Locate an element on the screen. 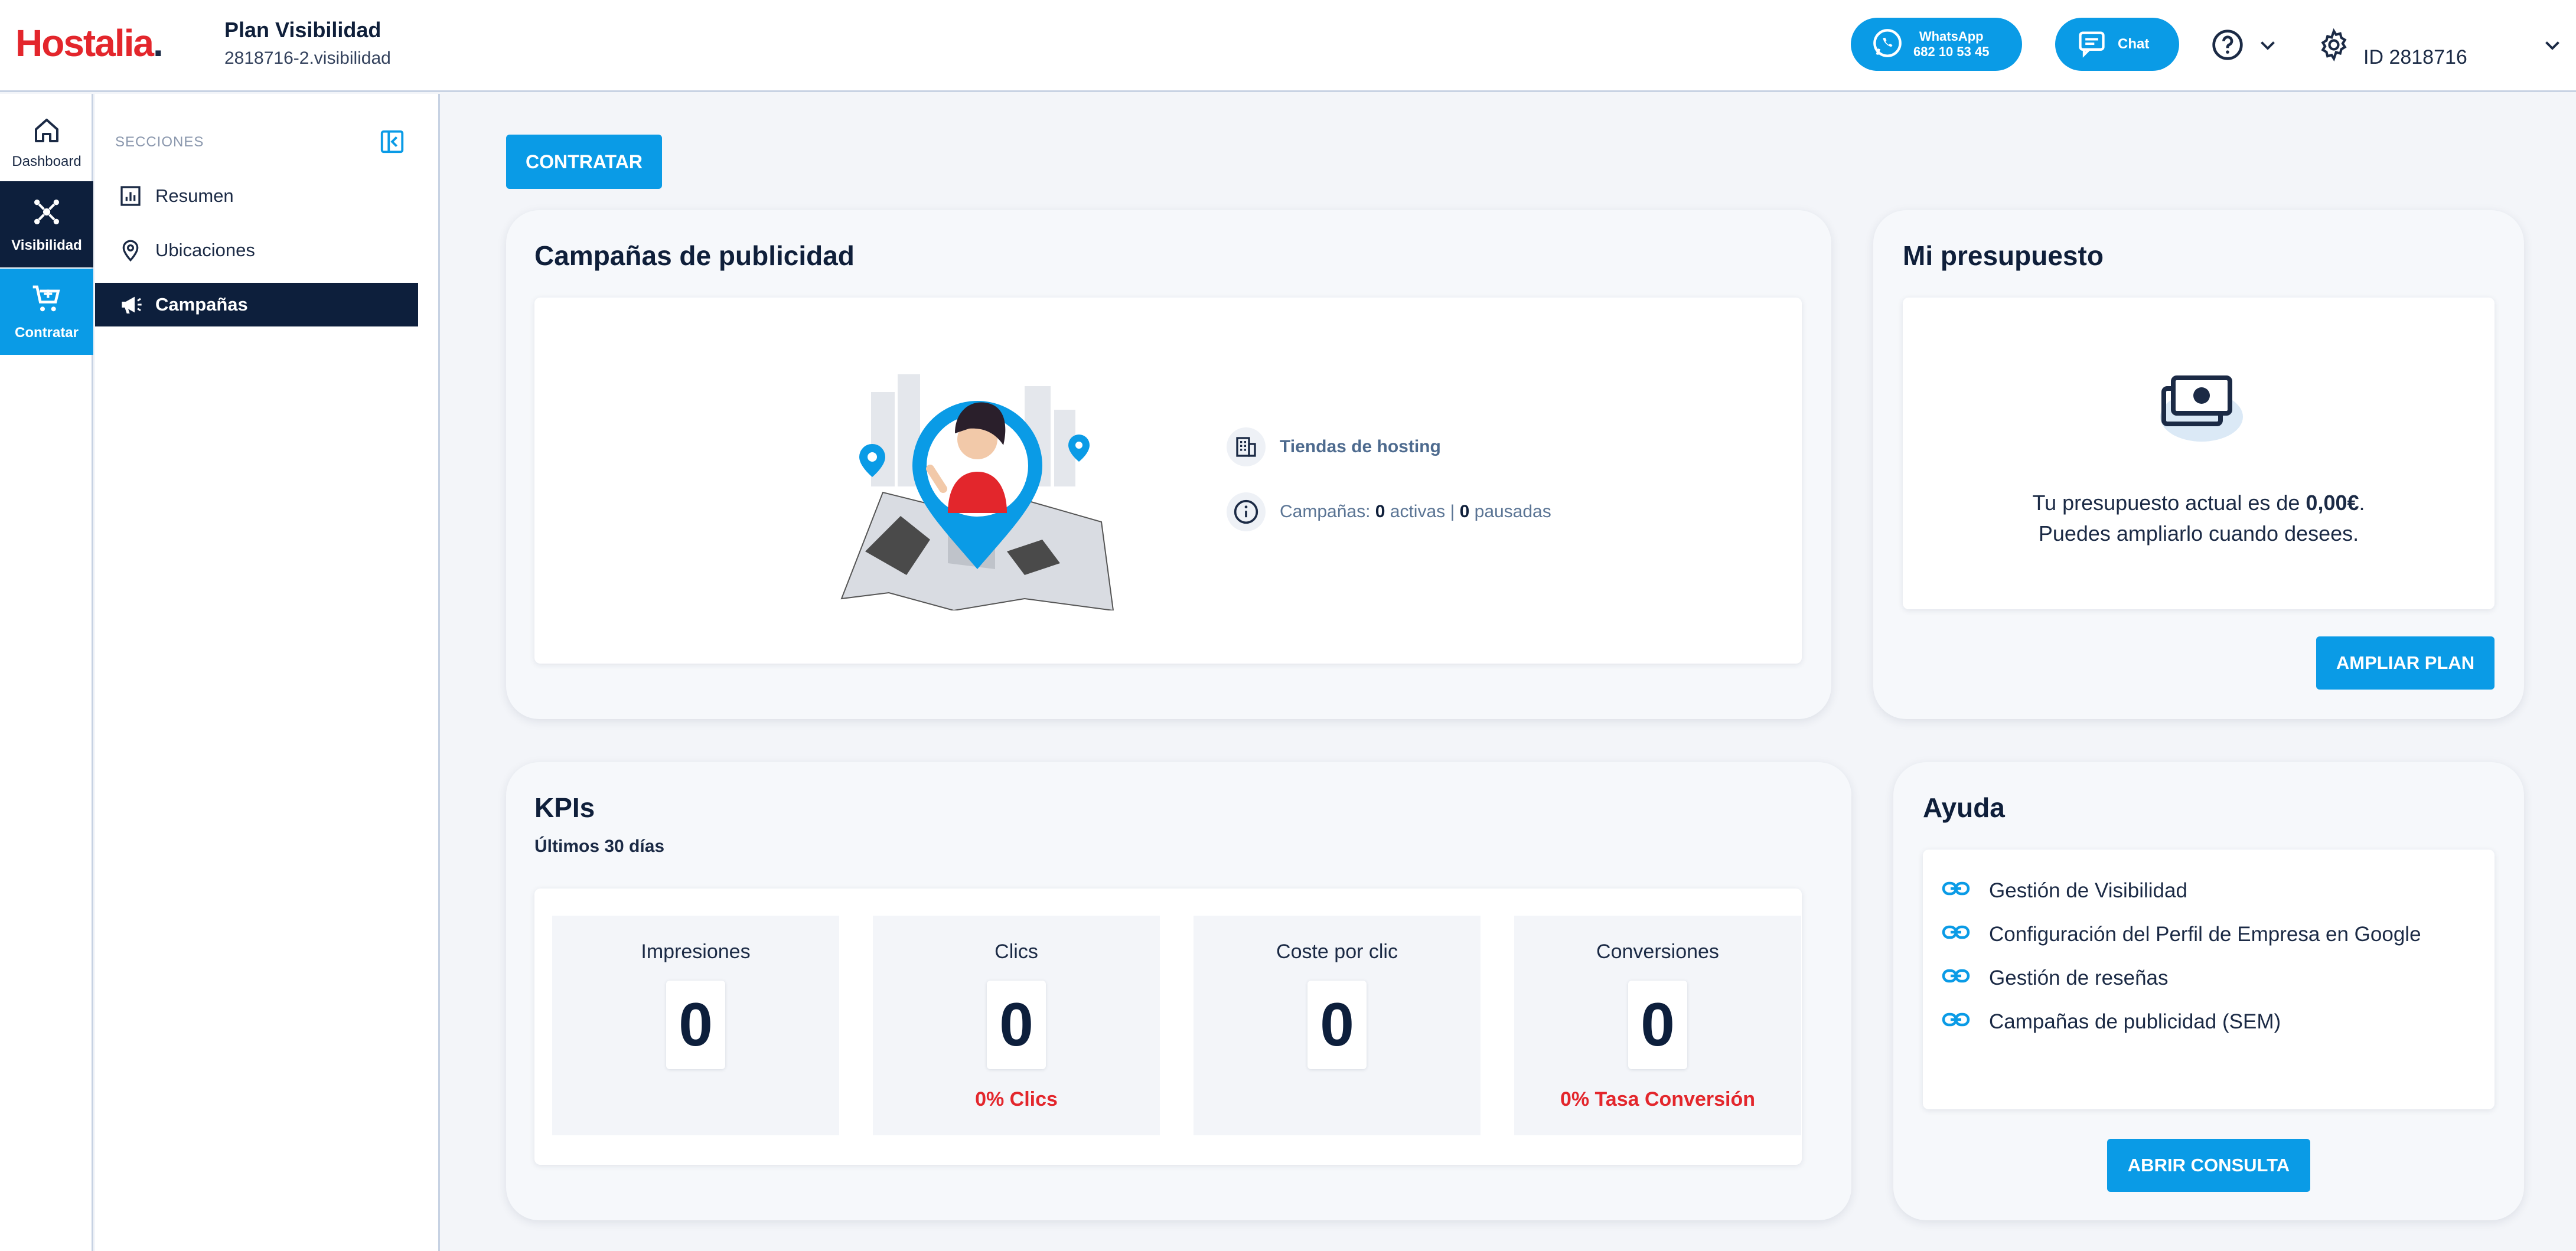  info-icon is located at coordinates (1246, 511).